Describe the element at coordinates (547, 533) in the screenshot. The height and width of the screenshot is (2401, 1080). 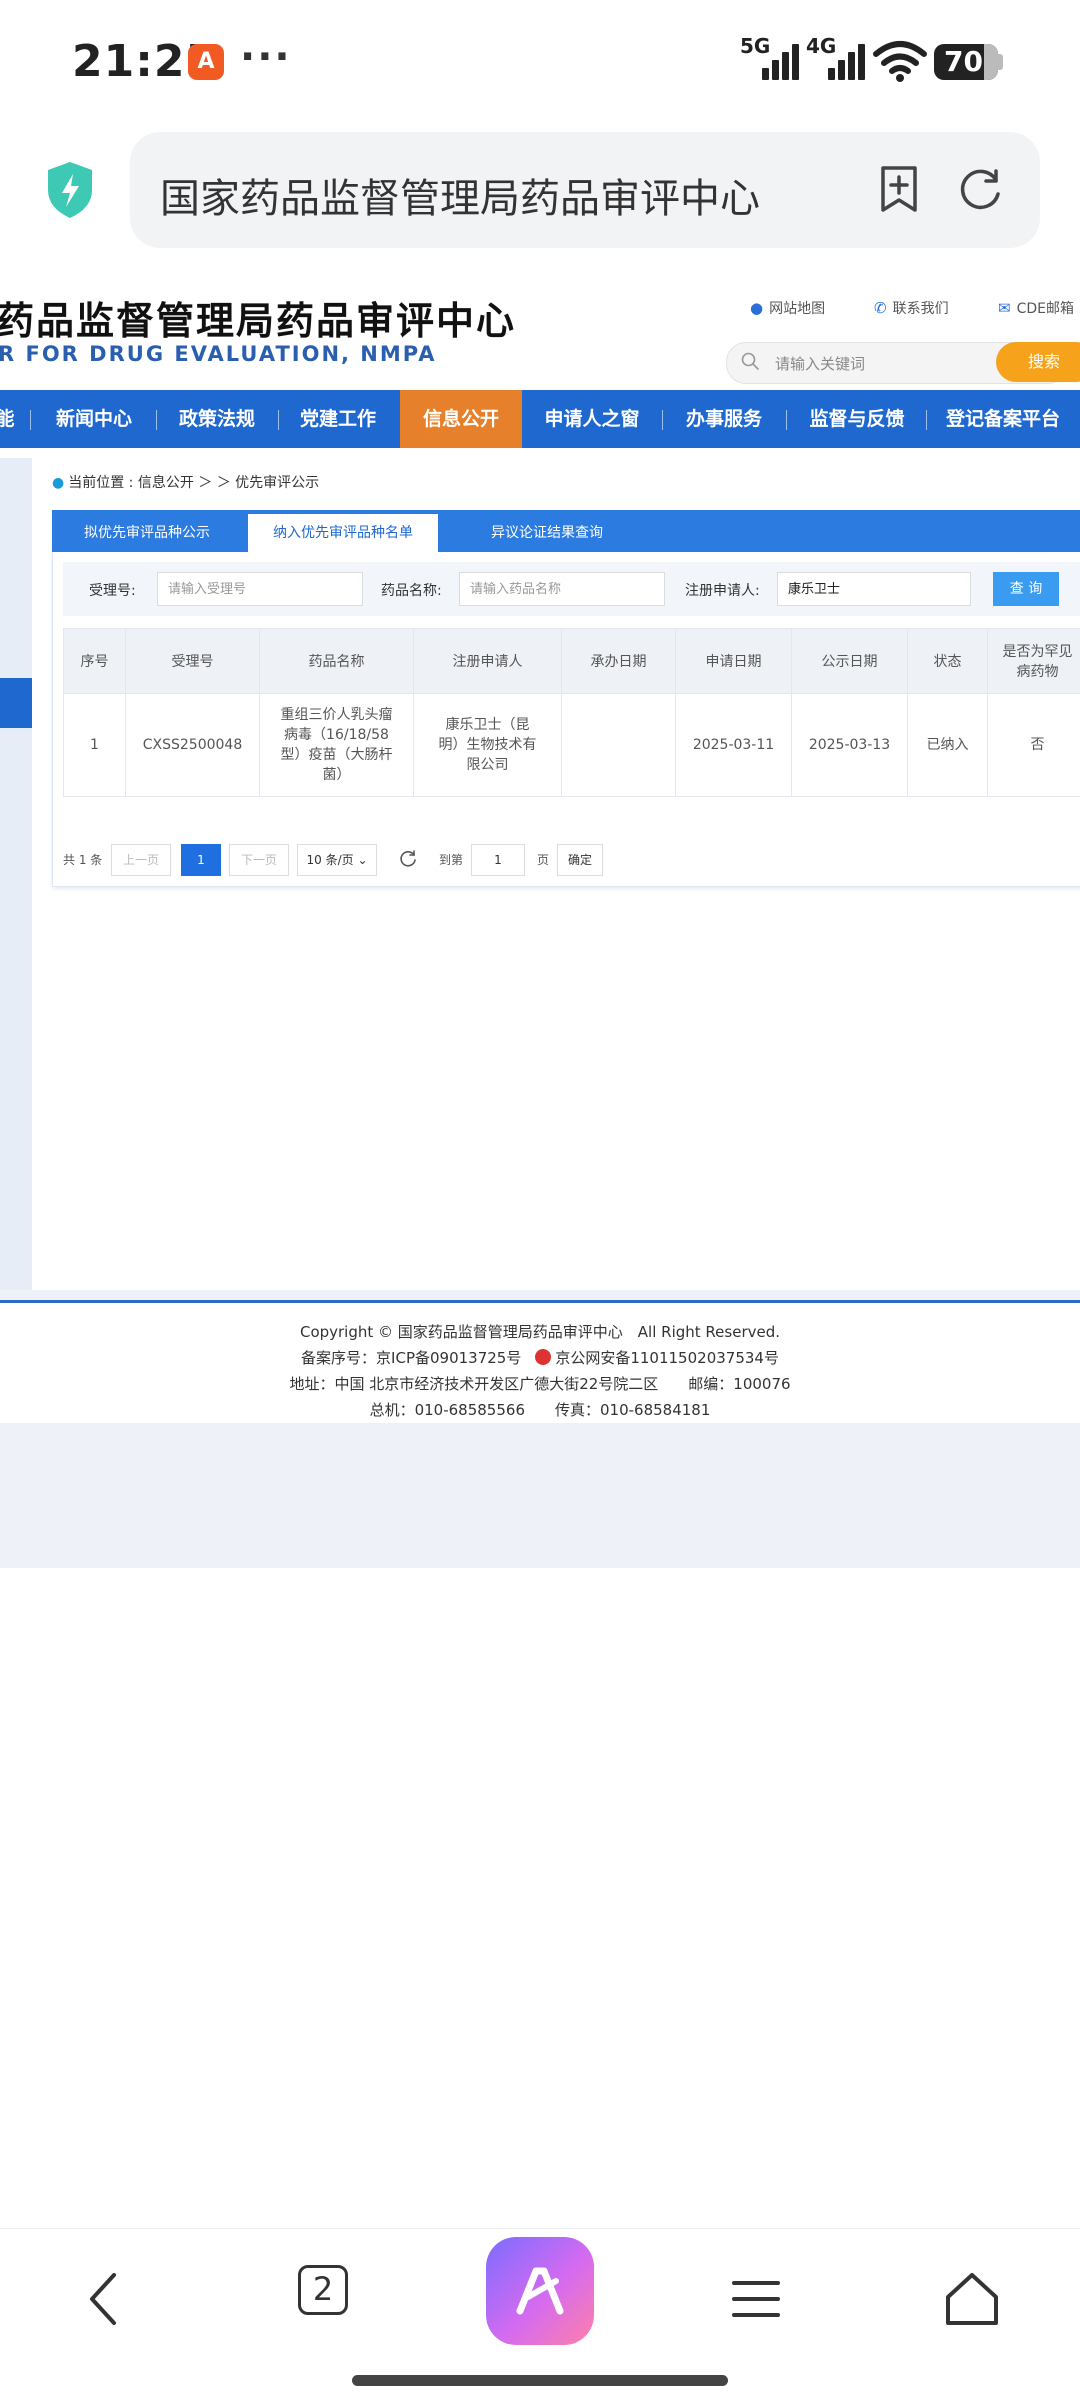
I see `tab-objection-results: 异议论证结果查询` at that location.